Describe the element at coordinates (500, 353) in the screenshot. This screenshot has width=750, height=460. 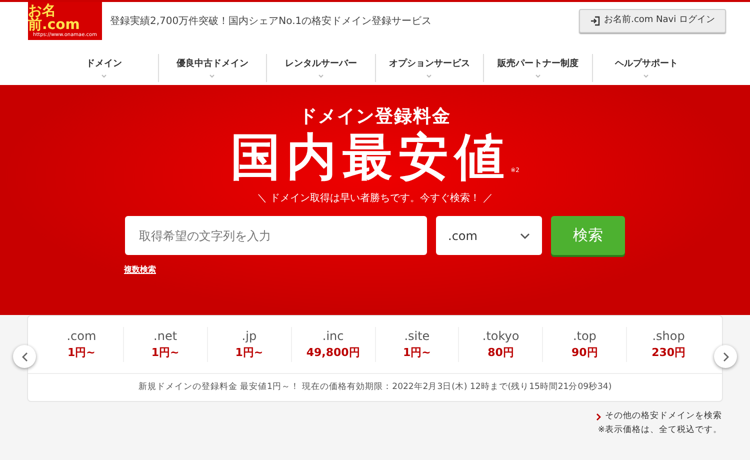
I see `price: 80円` at that location.